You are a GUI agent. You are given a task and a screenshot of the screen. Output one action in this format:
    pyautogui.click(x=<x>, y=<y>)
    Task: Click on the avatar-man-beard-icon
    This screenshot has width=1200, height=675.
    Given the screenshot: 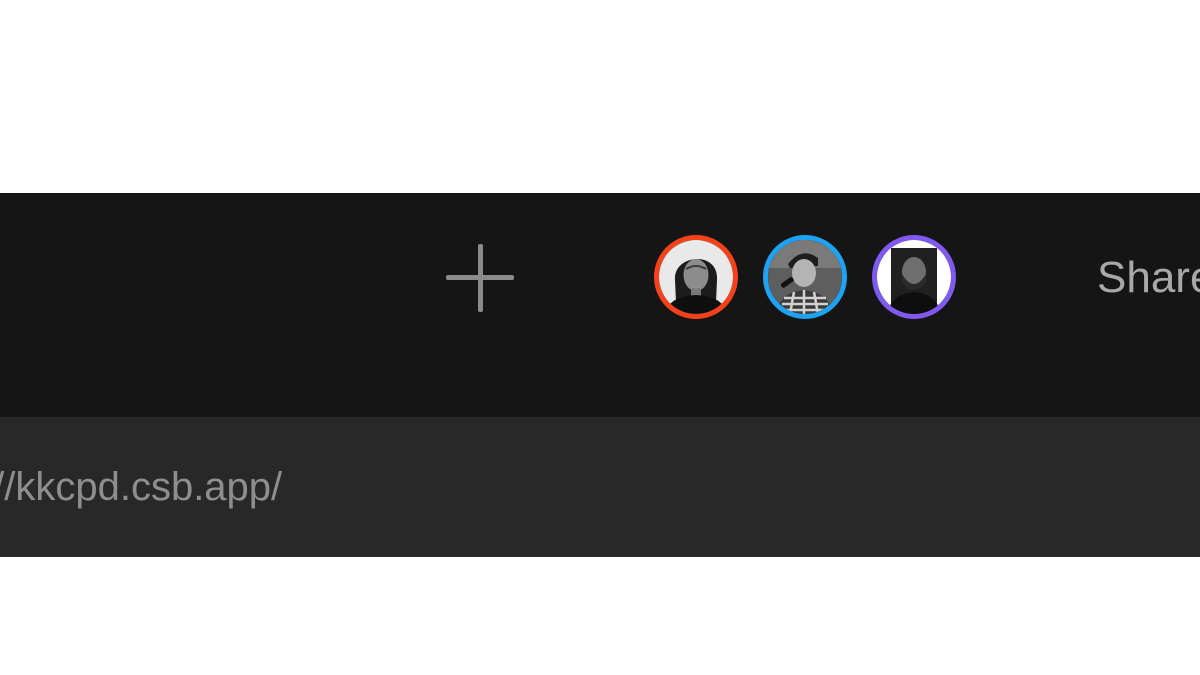 What is the action you would take?
    pyautogui.click(x=914, y=277)
    